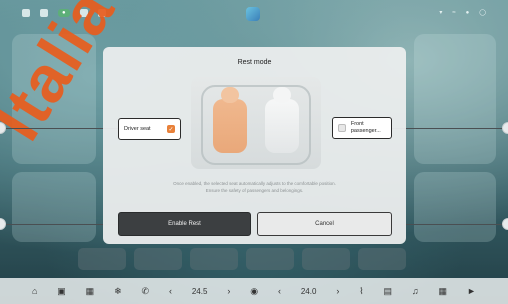 Image resolution: width=508 pixels, height=304 pixels. Describe the element at coordinates (443, 291) in the screenshot. I see `apps-icon: ▦` at that location.